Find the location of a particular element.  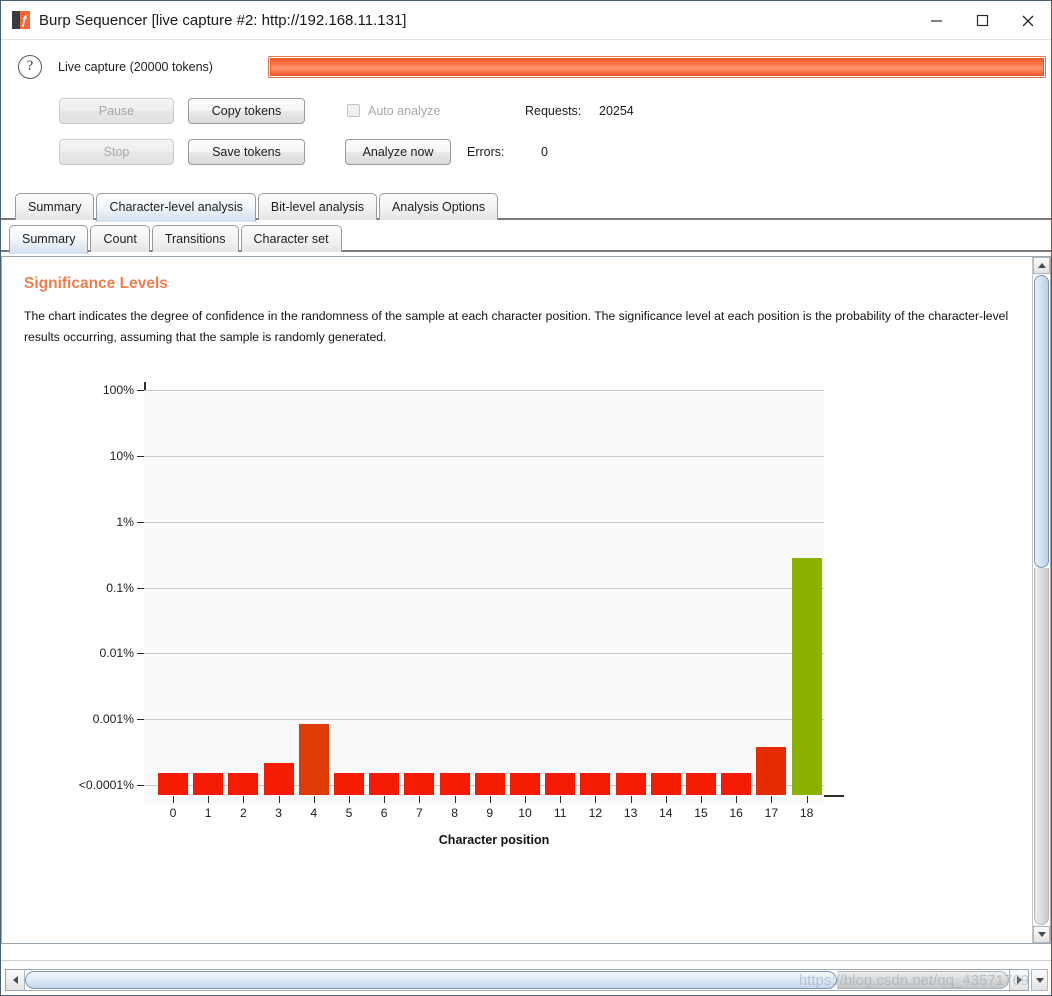

maximize-button is located at coordinates (982, 20).